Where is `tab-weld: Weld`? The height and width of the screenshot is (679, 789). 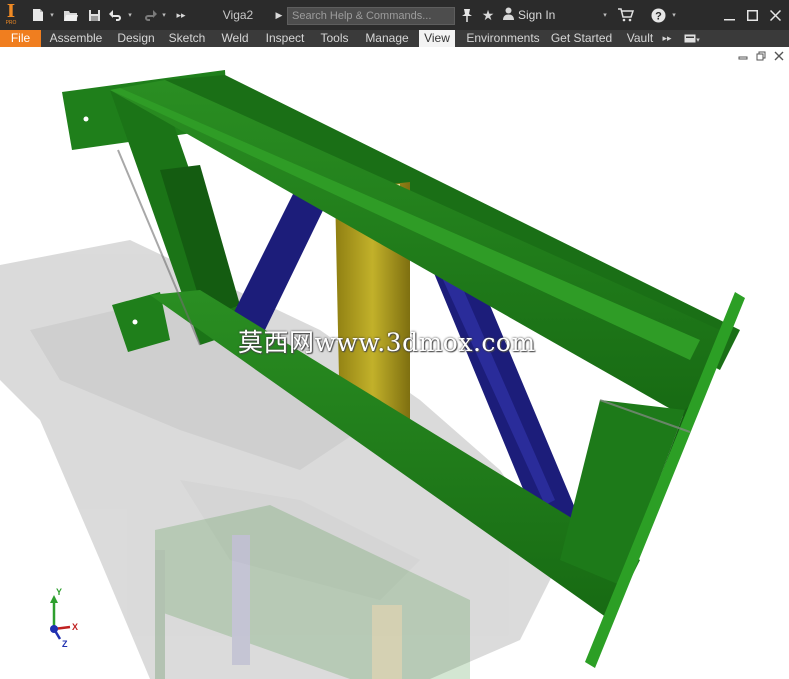 tab-weld: Weld is located at coordinates (235, 38).